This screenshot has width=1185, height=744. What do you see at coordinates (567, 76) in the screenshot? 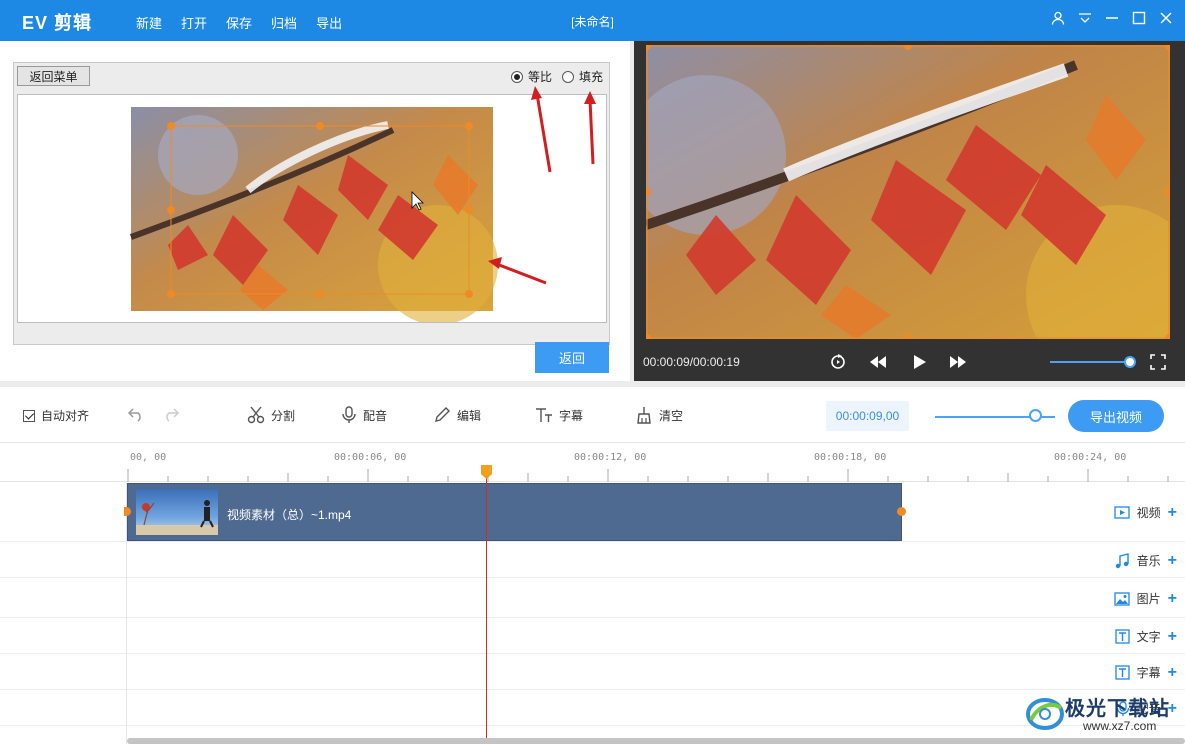
I see `radio-empty-dot` at bounding box center [567, 76].